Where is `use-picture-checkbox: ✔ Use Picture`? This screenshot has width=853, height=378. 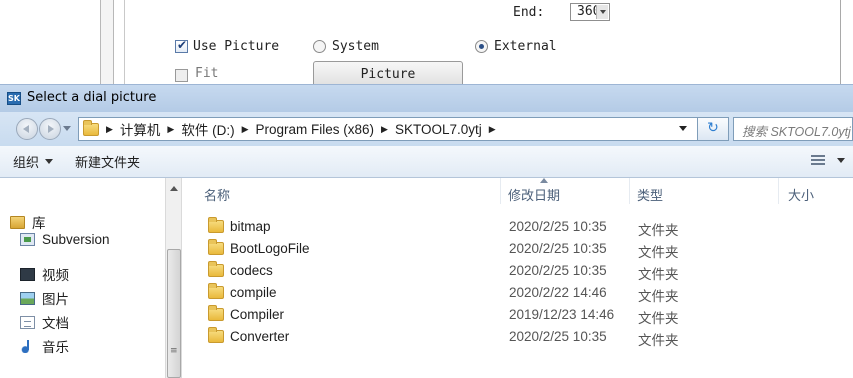 use-picture-checkbox: ✔ Use Picture is located at coordinates (227, 46).